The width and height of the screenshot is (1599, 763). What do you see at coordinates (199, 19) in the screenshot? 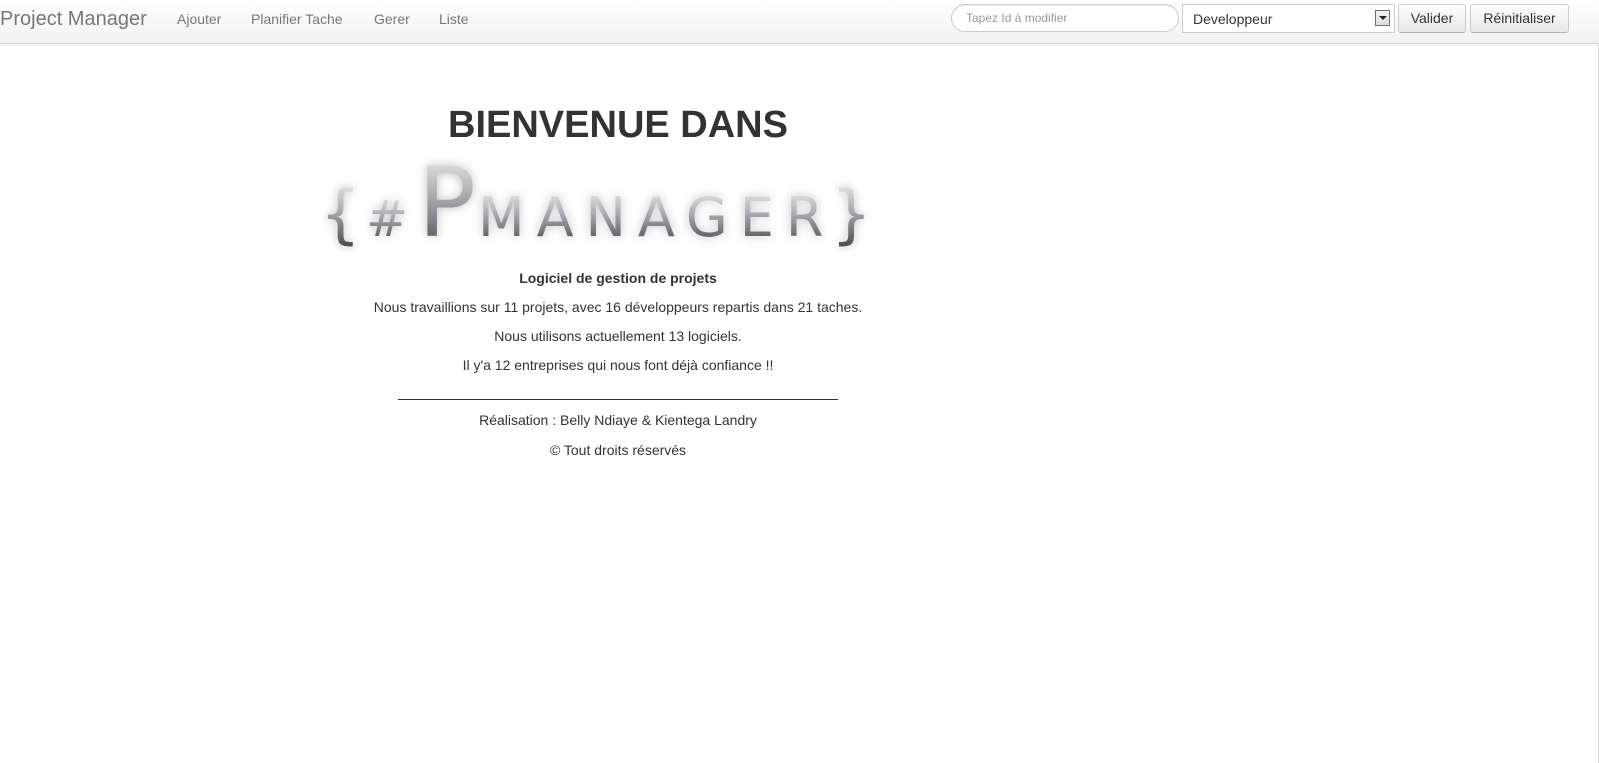
I see `nav-link-ajouter: Ajouter` at bounding box center [199, 19].